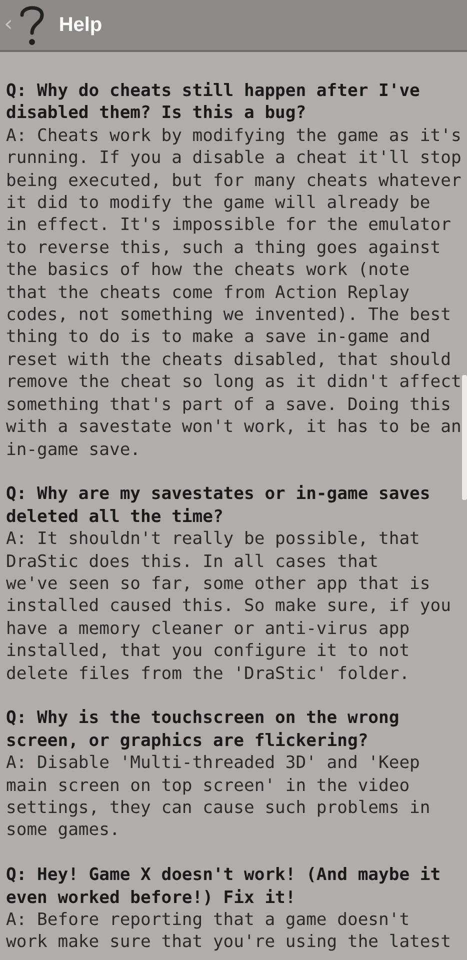 Image resolution: width=467 pixels, height=960 pixels. What do you see at coordinates (80, 25) in the screenshot?
I see `screen-title: Help` at bounding box center [80, 25].